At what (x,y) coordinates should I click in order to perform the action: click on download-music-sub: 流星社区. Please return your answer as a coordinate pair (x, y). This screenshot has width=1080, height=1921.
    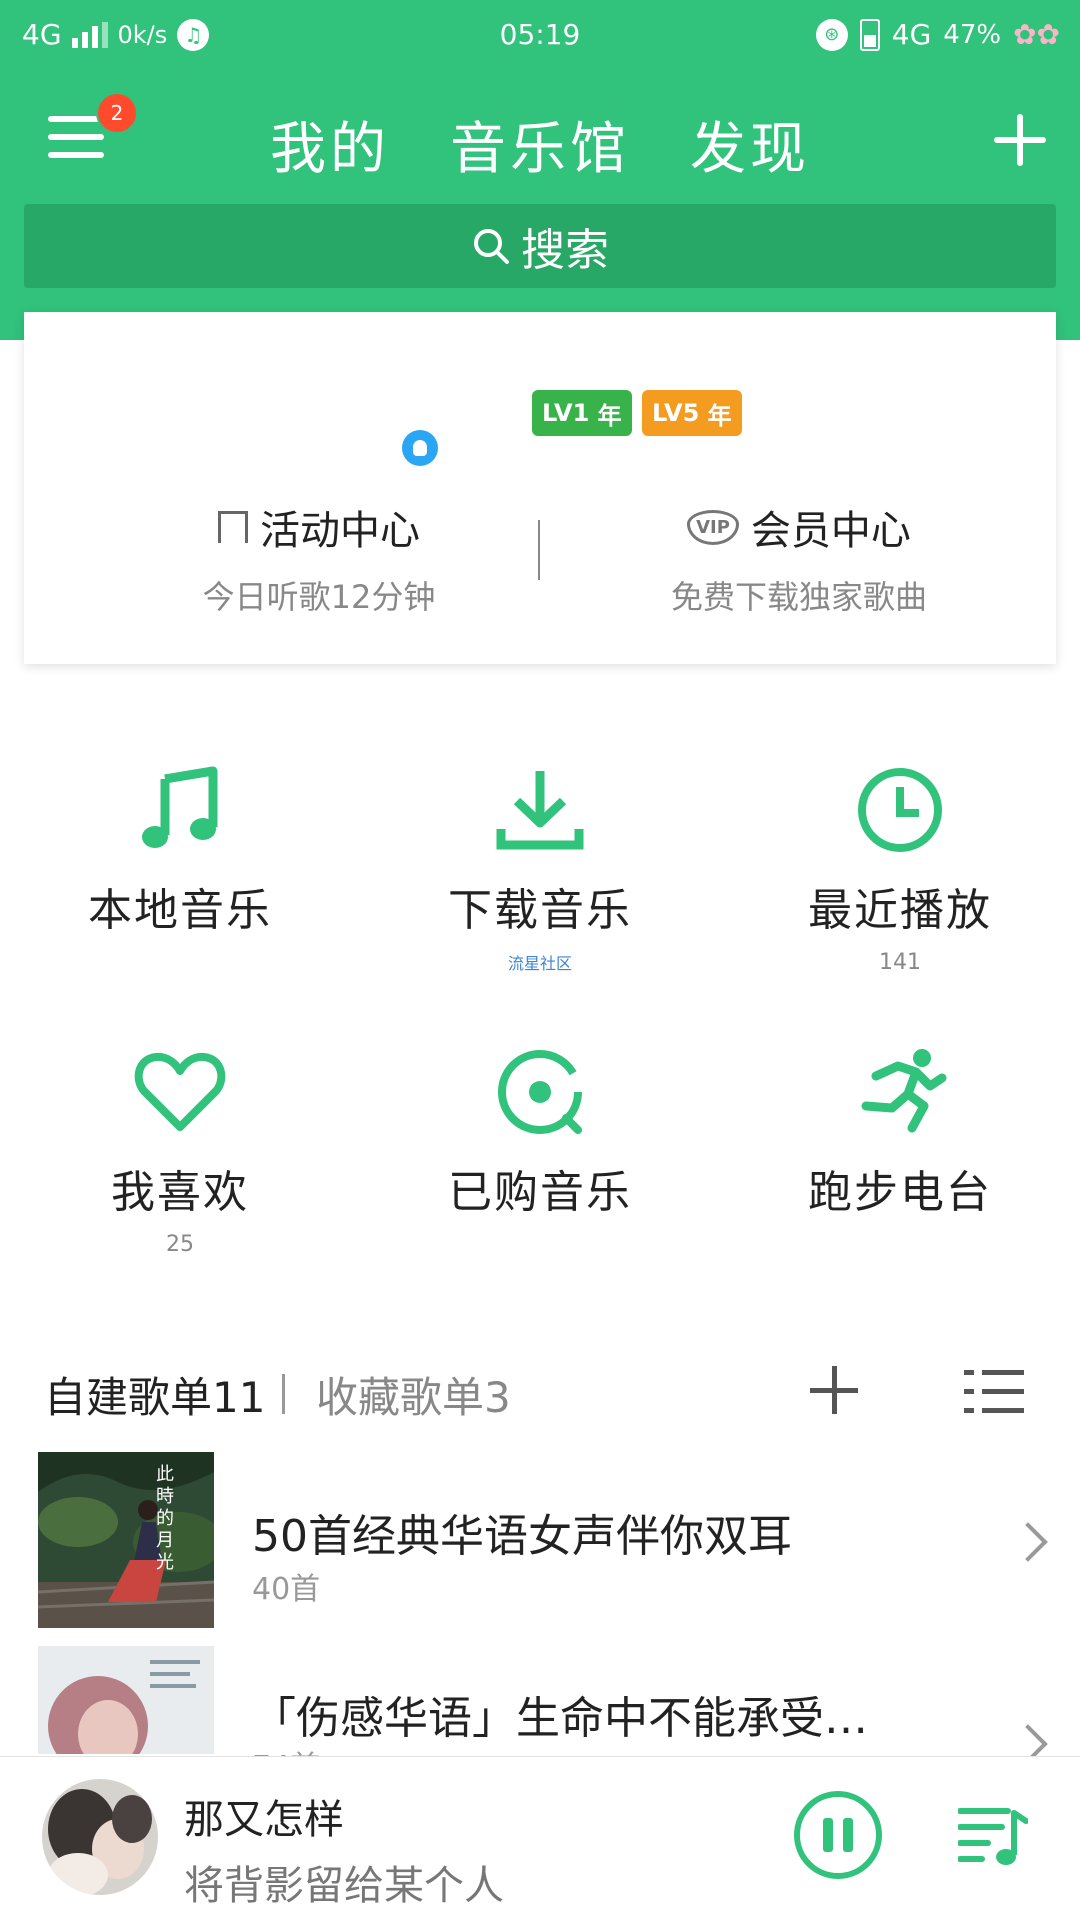
    Looking at the image, I should click on (539, 963).